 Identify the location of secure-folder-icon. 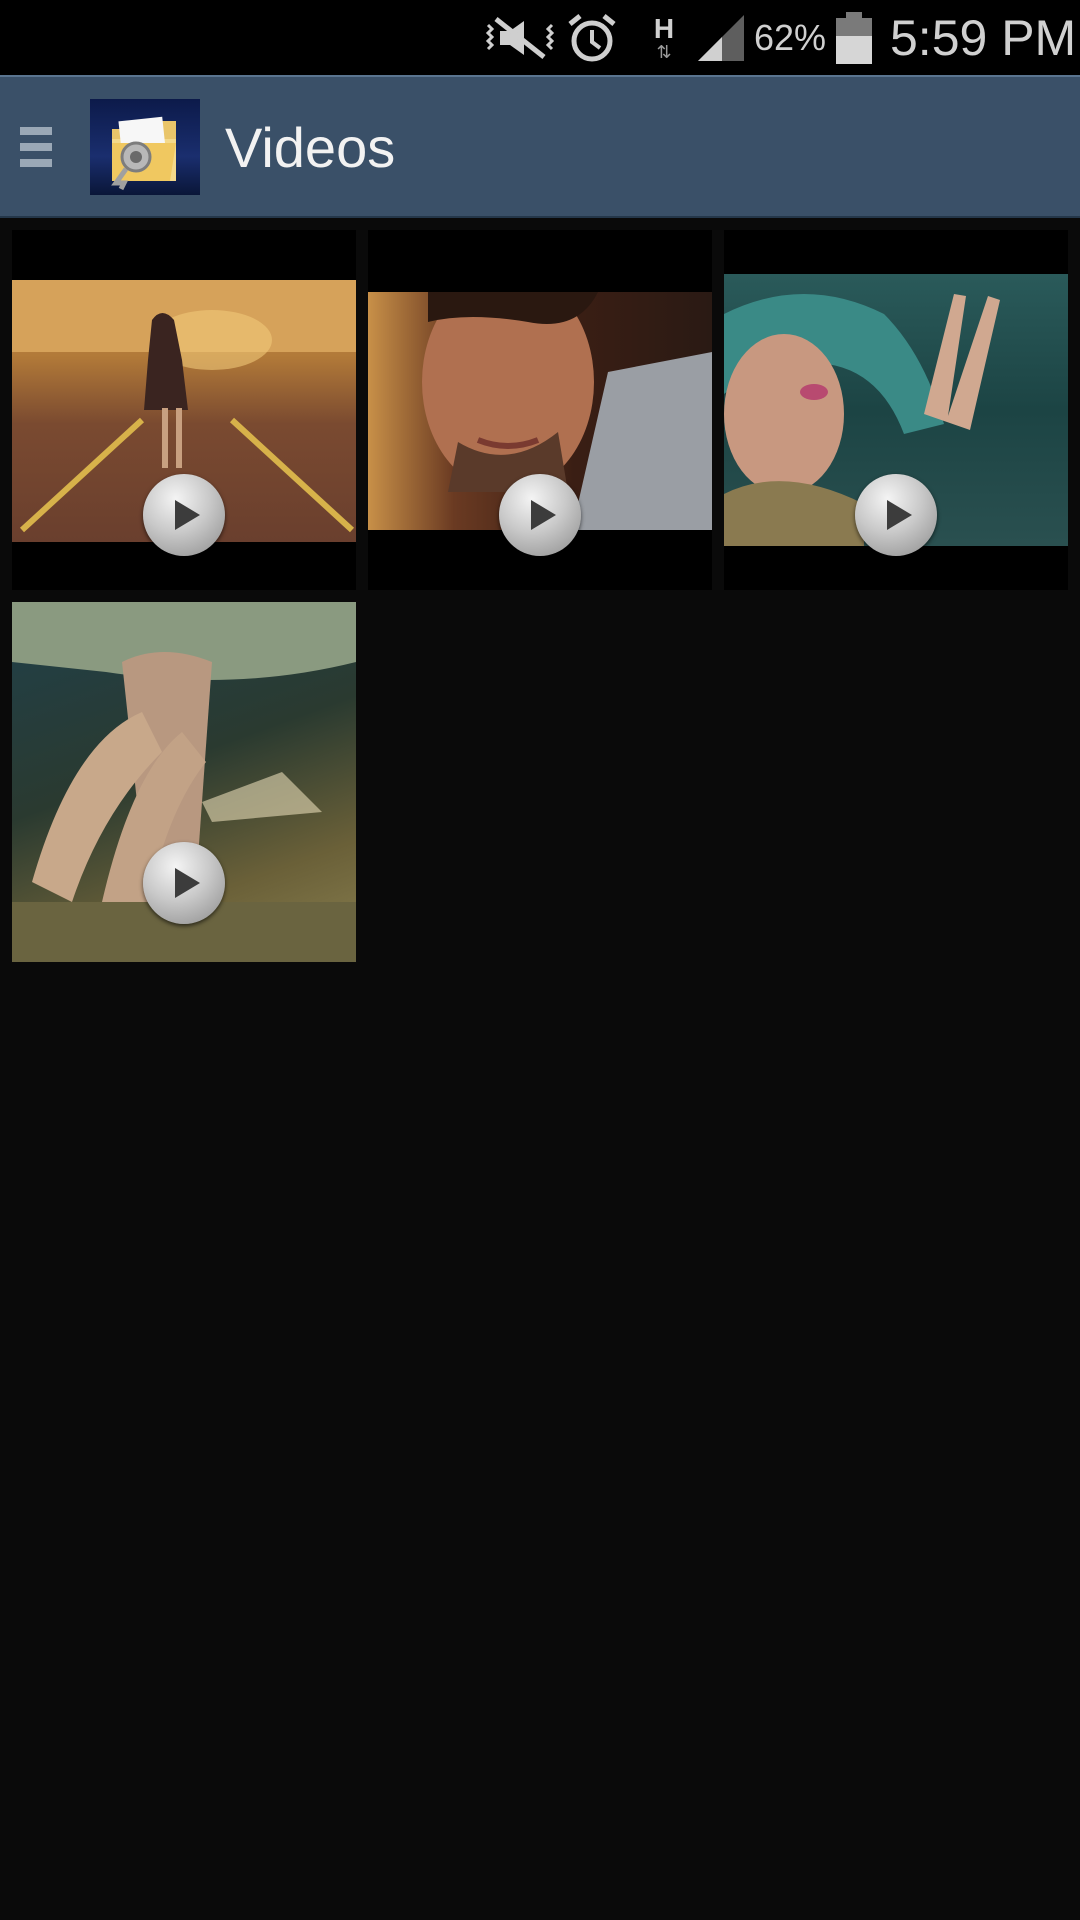
(145, 147).